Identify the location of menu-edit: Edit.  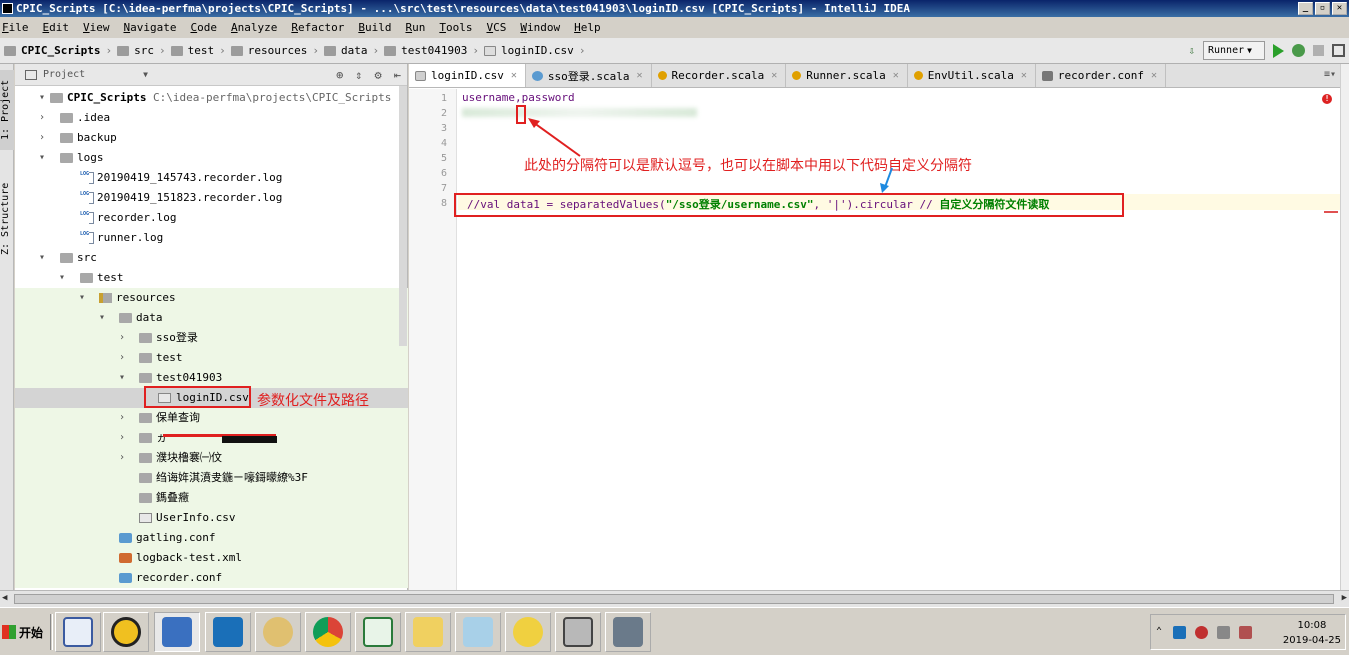
(56, 27).